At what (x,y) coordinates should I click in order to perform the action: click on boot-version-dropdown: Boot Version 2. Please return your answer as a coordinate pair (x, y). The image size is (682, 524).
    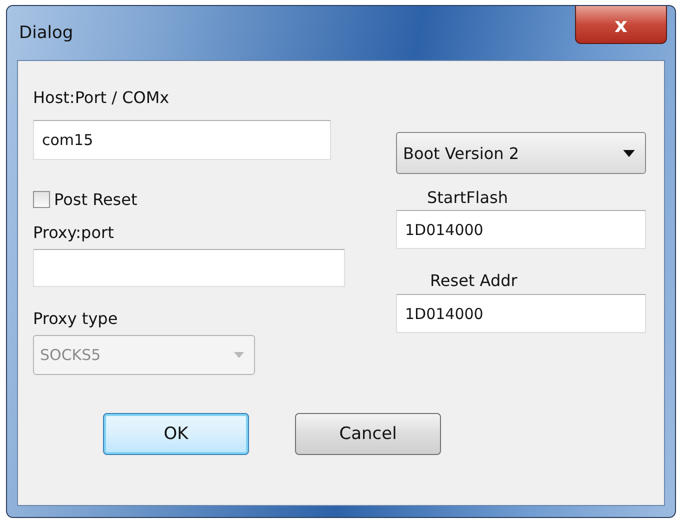
    Looking at the image, I should click on (521, 153).